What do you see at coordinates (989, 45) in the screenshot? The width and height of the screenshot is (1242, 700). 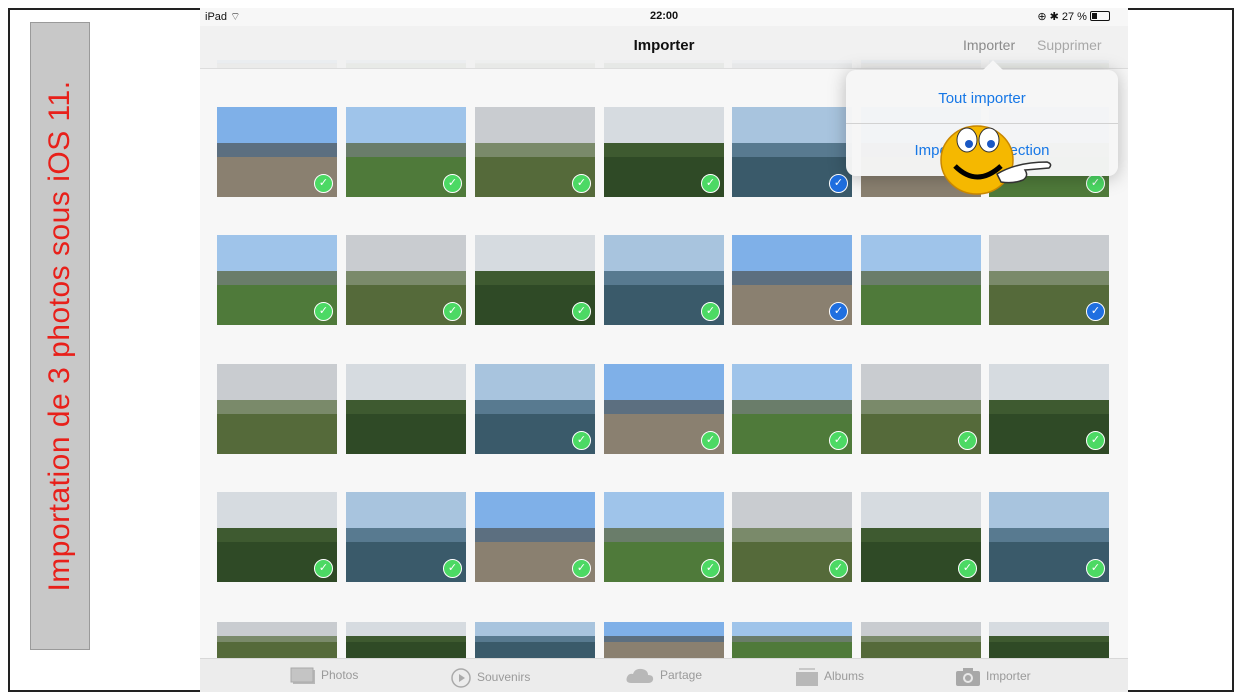 I see `import-button: Importer` at bounding box center [989, 45].